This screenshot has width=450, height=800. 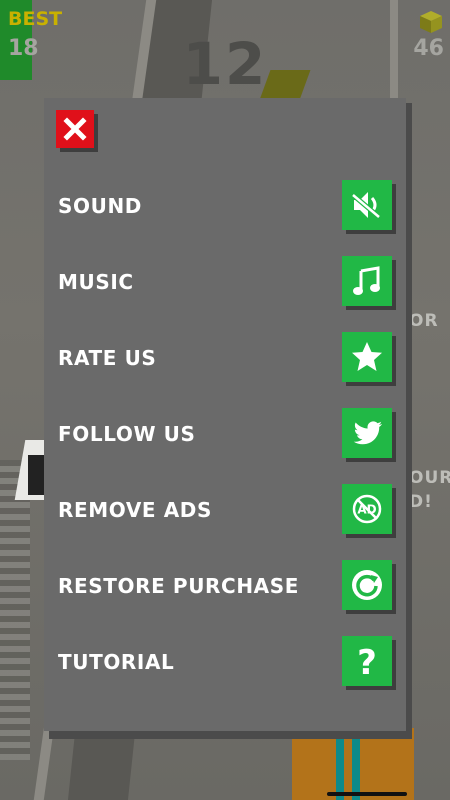 What do you see at coordinates (225, 358) in the screenshot?
I see `menu-row-rate-us: RATE US` at bounding box center [225, 358].